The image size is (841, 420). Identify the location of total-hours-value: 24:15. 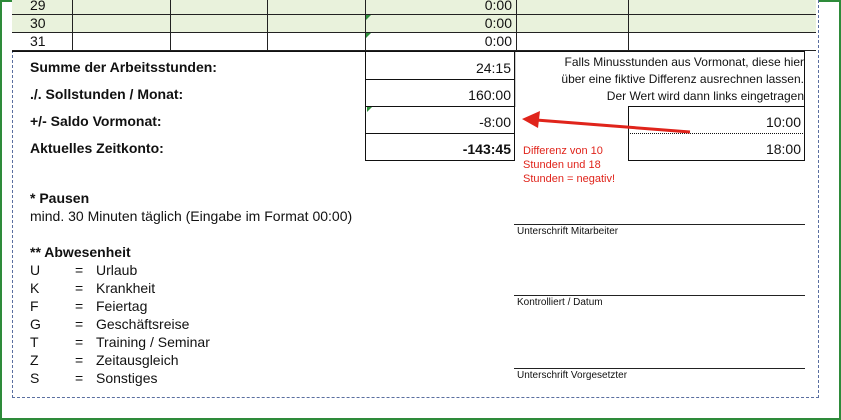
(438, 68).